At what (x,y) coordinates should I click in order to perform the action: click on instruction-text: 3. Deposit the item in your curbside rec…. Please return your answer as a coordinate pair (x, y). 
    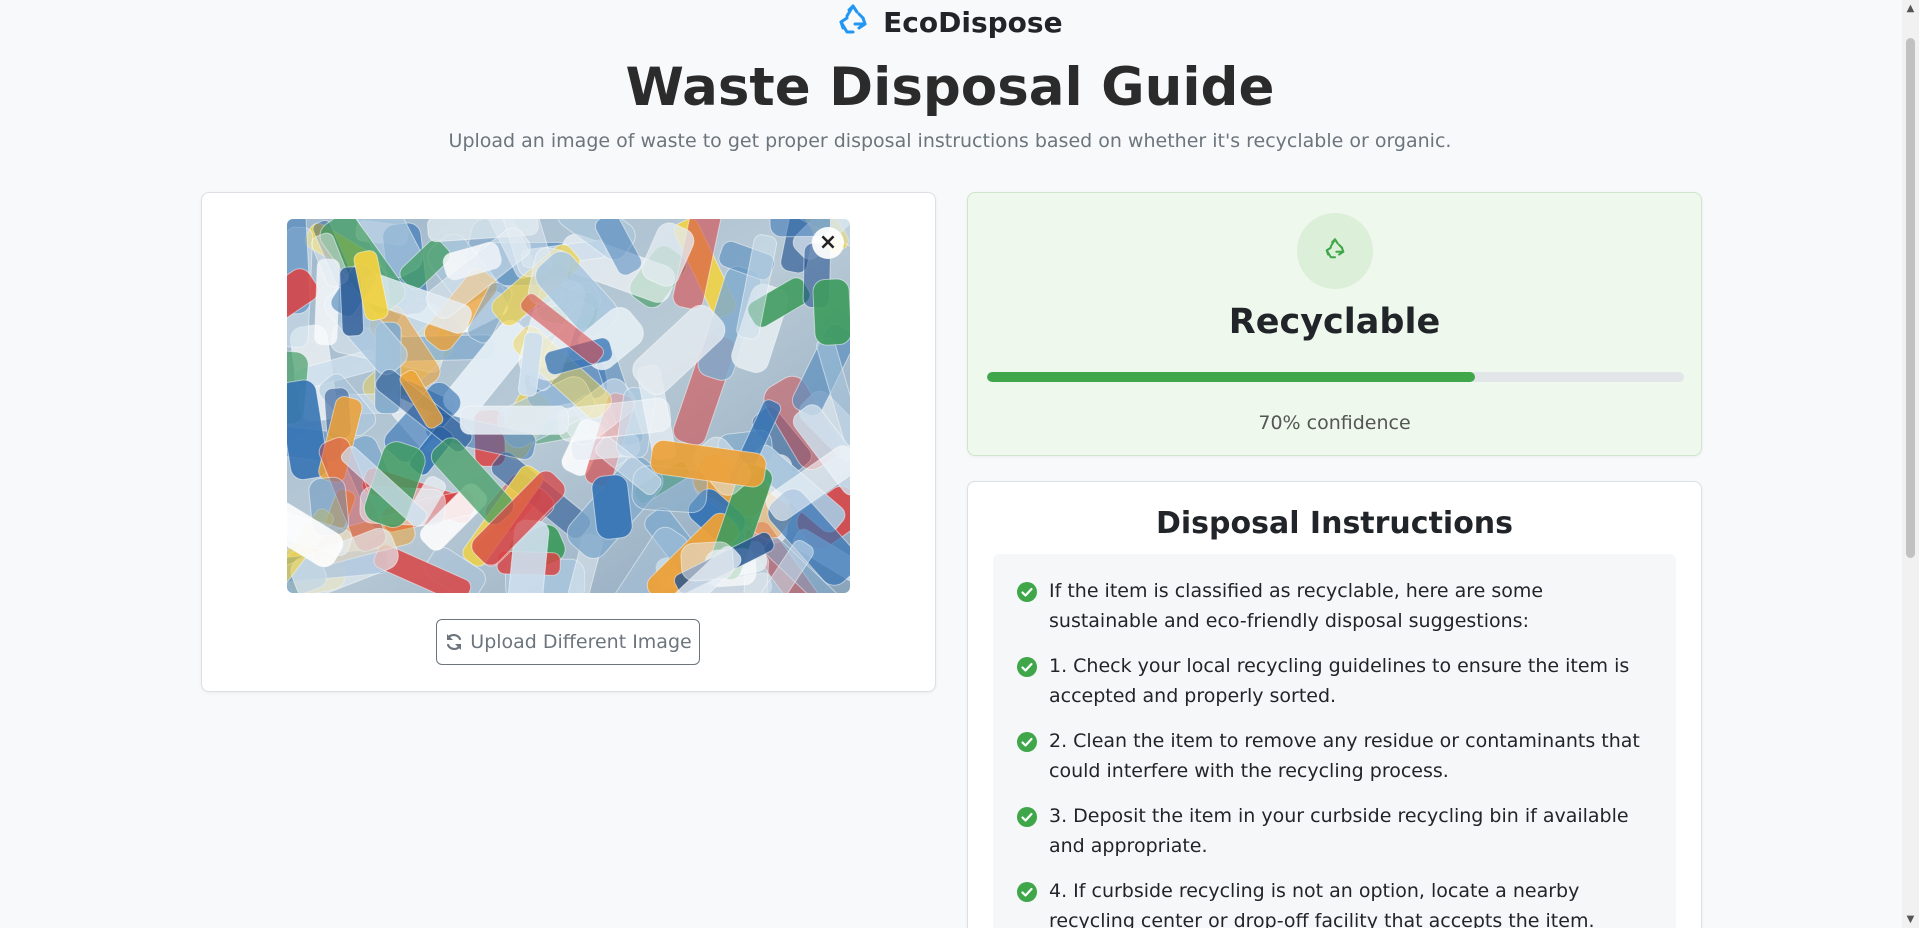
    Looking at the image, I should click on (1339, 831).